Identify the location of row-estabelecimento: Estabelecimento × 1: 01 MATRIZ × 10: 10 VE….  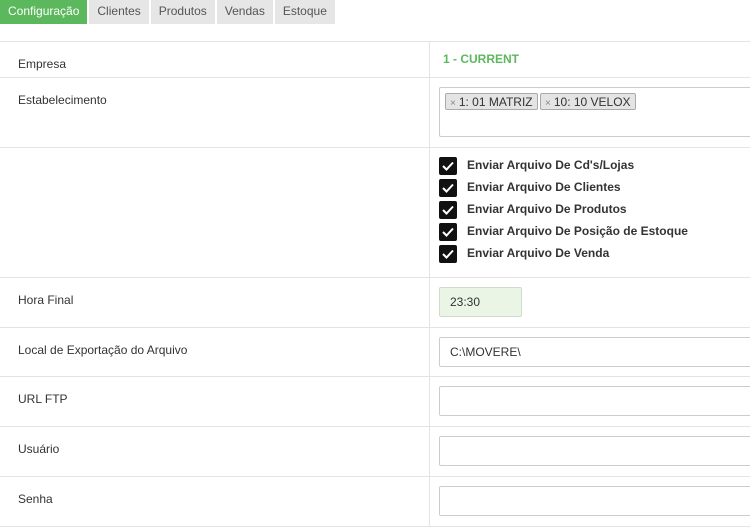
(375, 113).